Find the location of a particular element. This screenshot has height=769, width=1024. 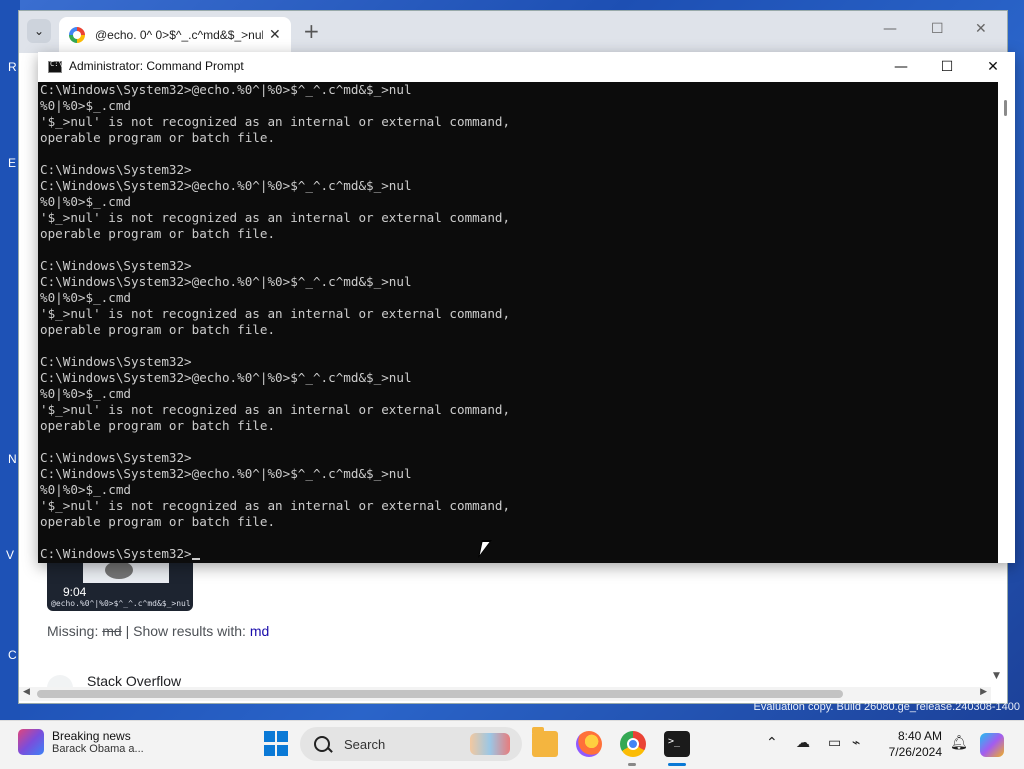

tab-search-dropdown: ⌄ is located at coordinates (39, 31).